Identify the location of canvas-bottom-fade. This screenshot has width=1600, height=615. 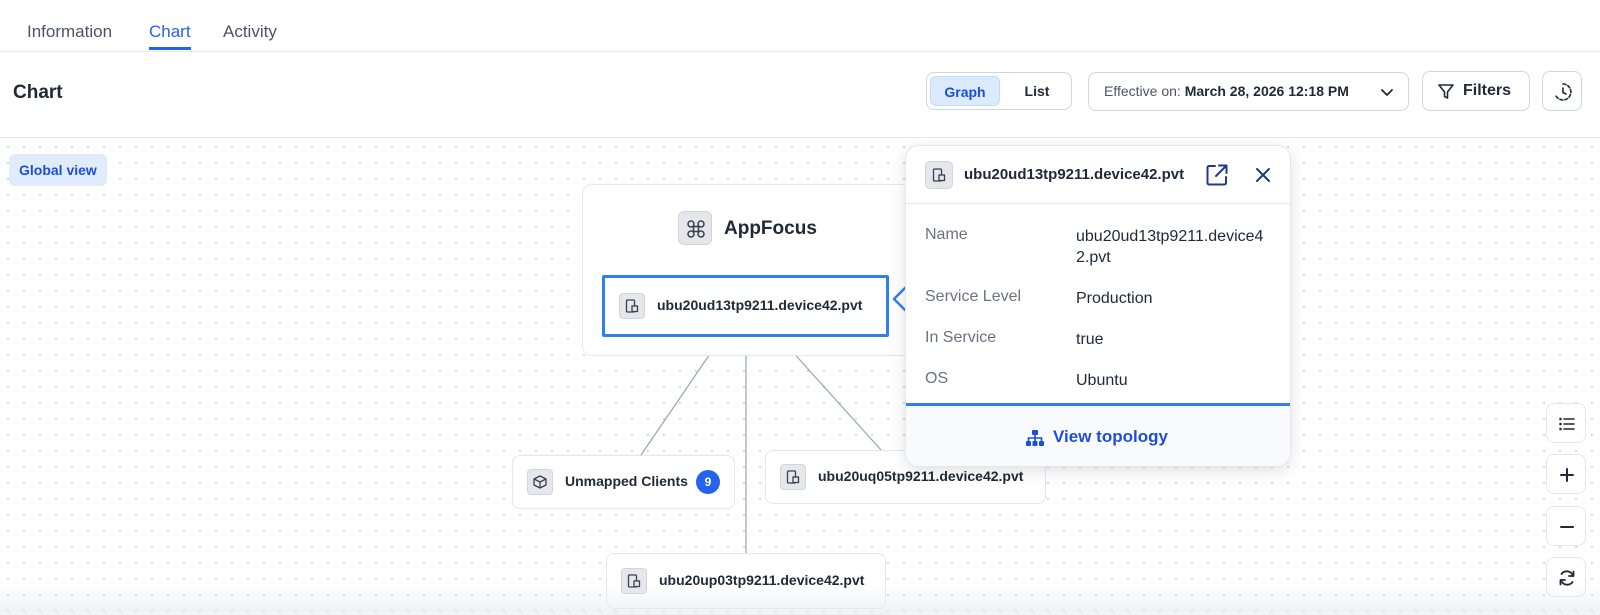
(800, 600).